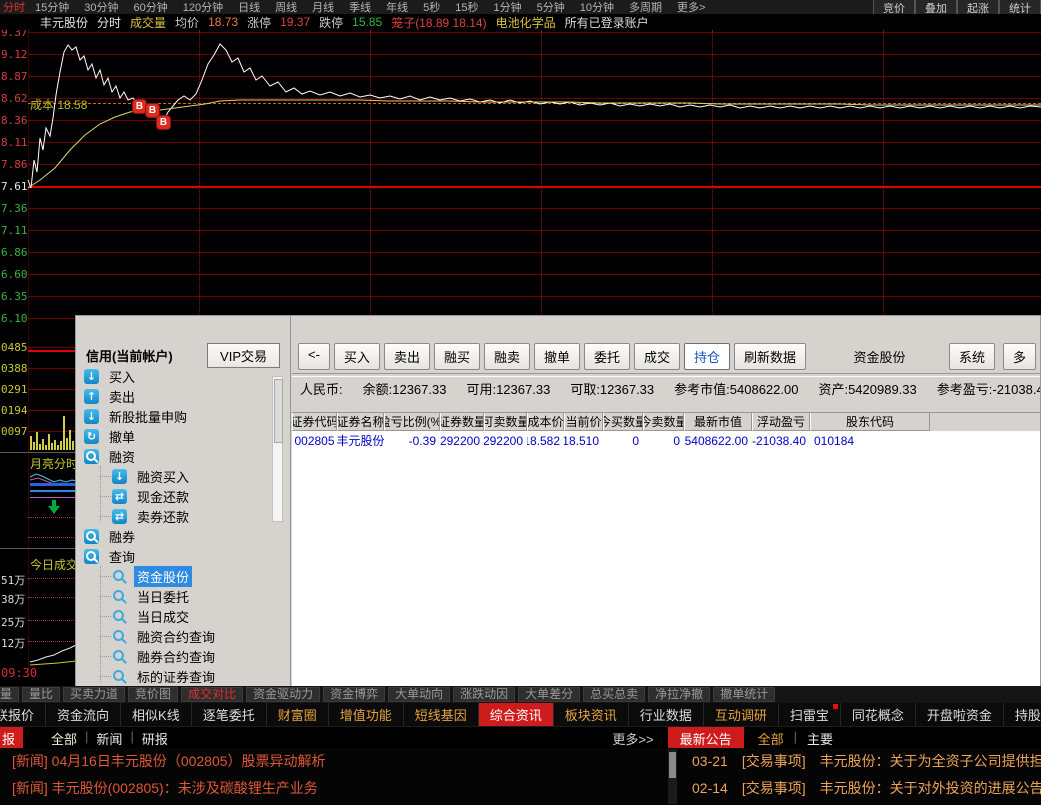 The height and width of the screenshot is (805, 1041). What do you see at coordinates (878, 714) in the screenshot?
I see `function-tab: 同花概念` at bounding box center [878, 714].